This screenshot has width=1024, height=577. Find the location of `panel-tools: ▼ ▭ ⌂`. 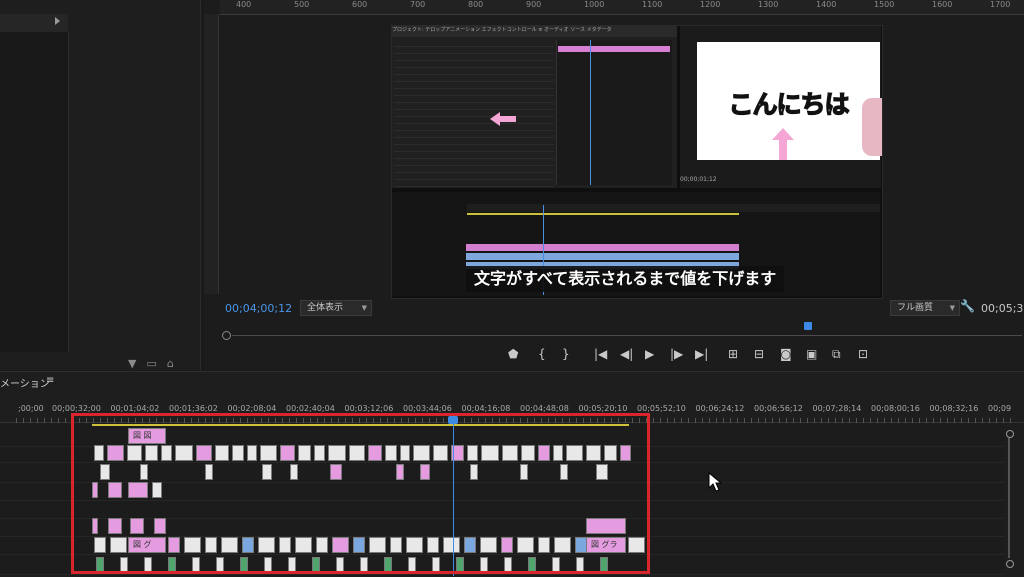

panel-tools: ▼ ▭ ⌂ is located at coordinates (163, 361).